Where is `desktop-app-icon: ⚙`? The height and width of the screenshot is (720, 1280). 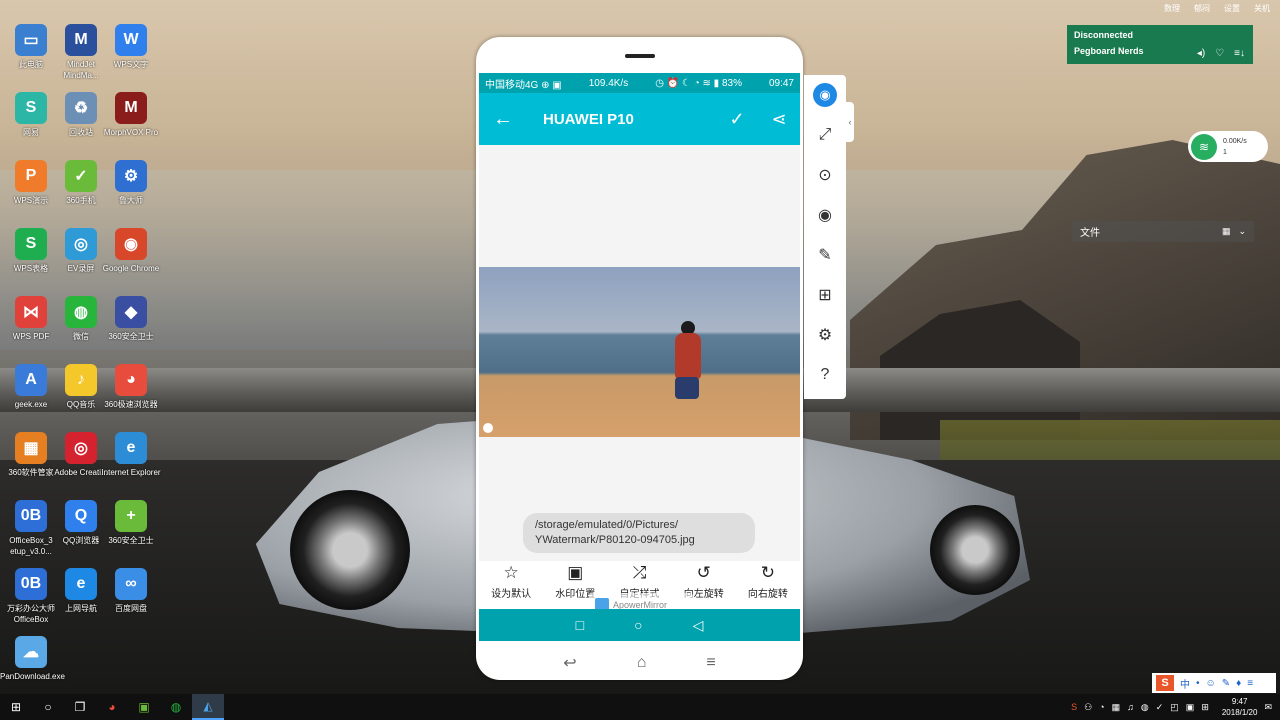 desktop-app-icon: ⚙ is located at coordinates (131, 176).